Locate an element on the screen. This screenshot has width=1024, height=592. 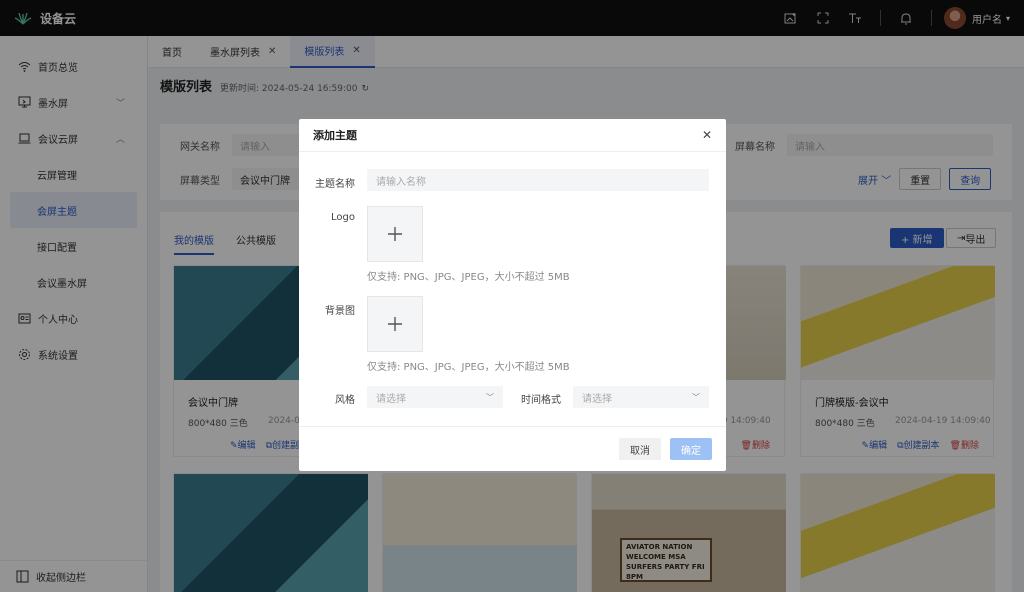
logo-upload is located at coordinates (395, 234).